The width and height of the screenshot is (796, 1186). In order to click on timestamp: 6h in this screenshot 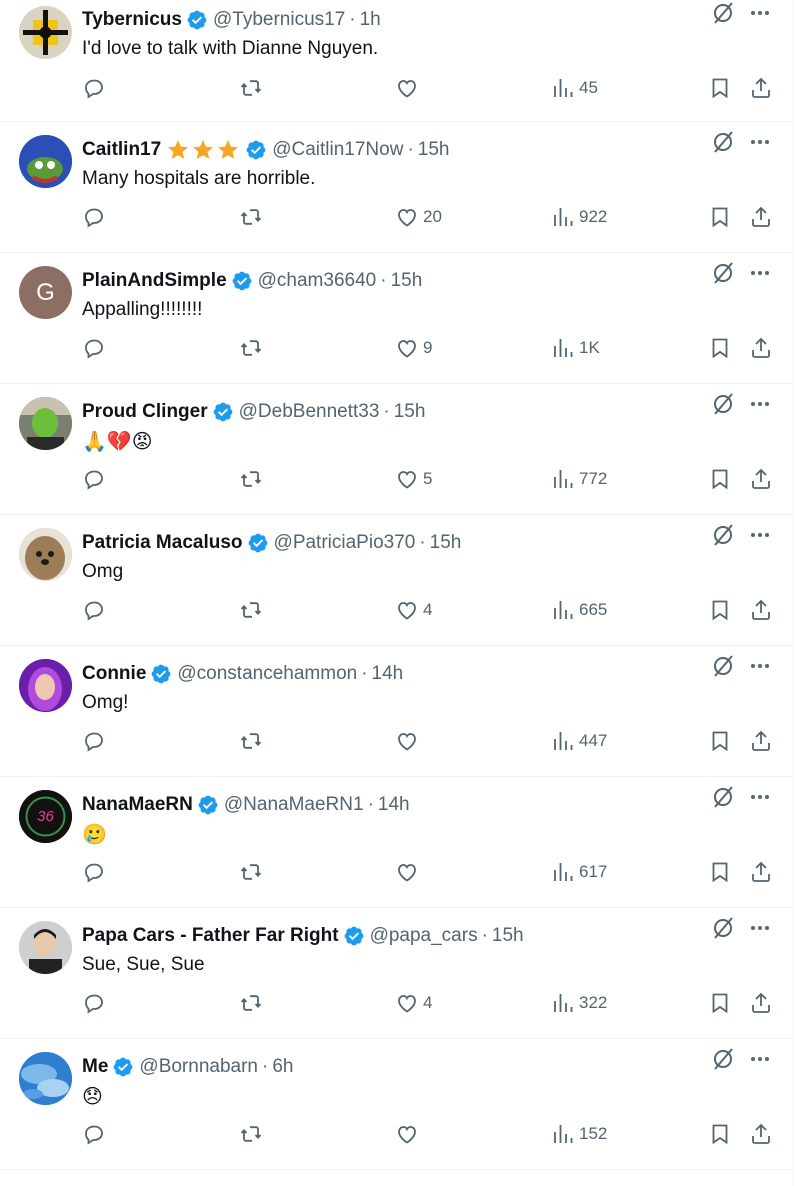, I will do `click(282, 1067)`.